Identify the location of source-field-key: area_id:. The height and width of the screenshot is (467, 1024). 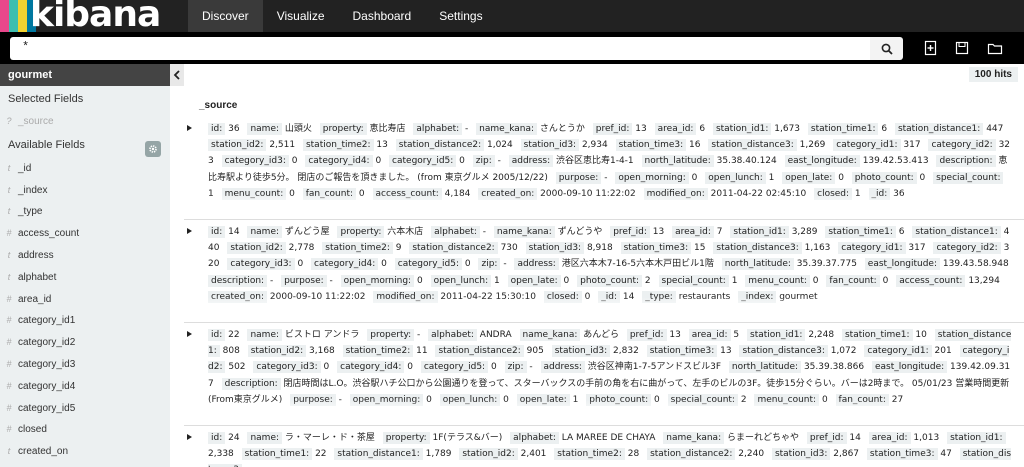
(675, 129).